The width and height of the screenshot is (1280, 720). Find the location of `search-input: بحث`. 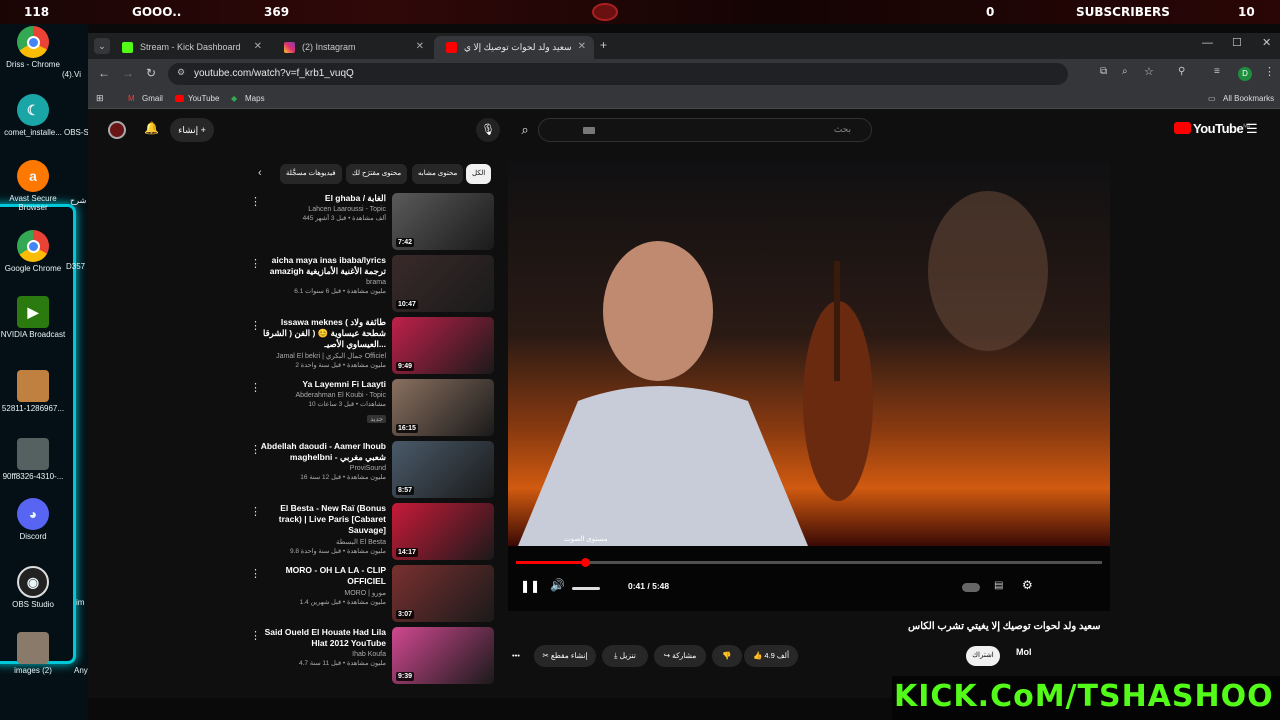

search-input: بحث is located at coordinates (705, 130).